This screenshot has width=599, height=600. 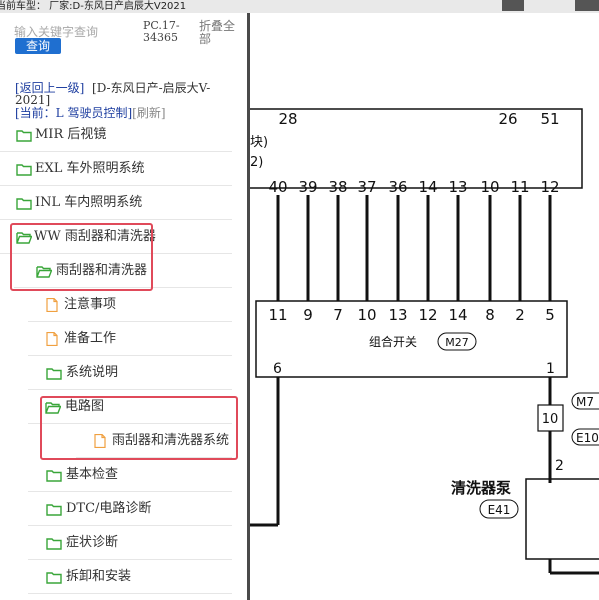 What do you see at coordinates (38, 46) in the screenshot?
I see `search-button: 查询` at bounding box center [38, 46].